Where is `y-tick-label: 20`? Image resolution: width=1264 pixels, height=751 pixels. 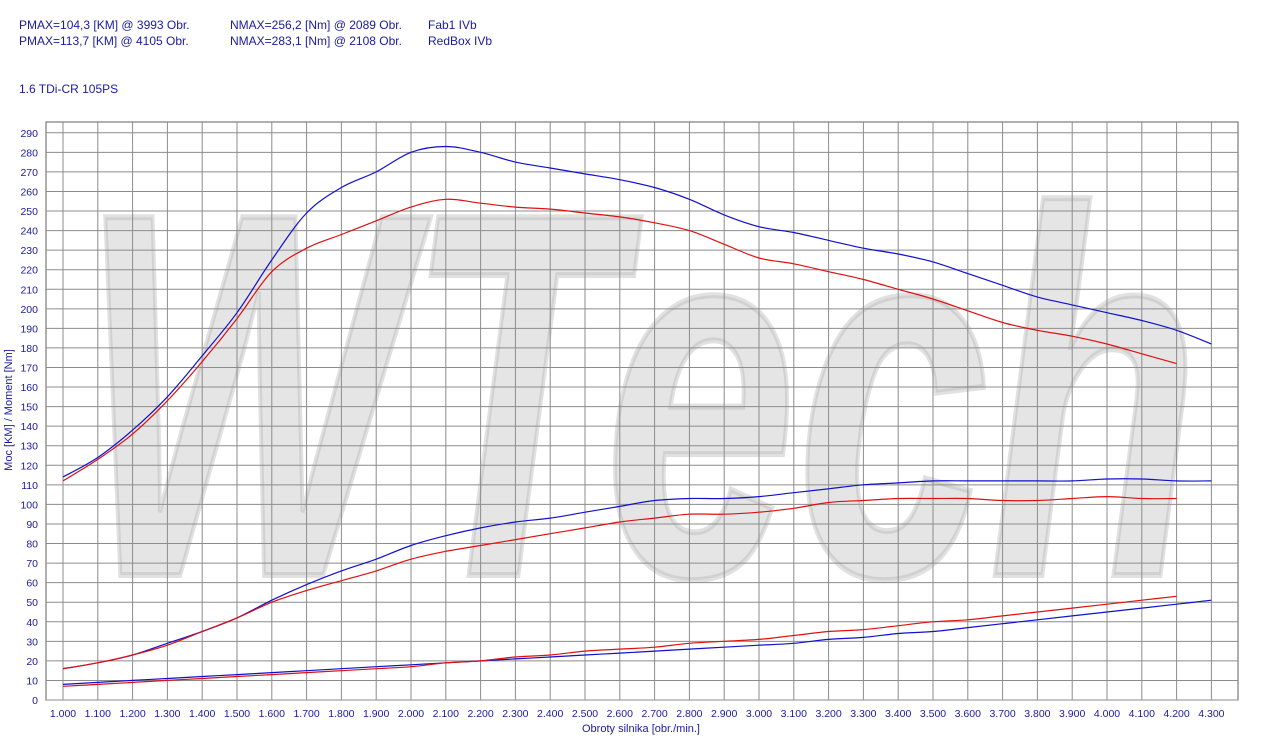 y-tick-label: 20 is located at coordinates (32, 662).